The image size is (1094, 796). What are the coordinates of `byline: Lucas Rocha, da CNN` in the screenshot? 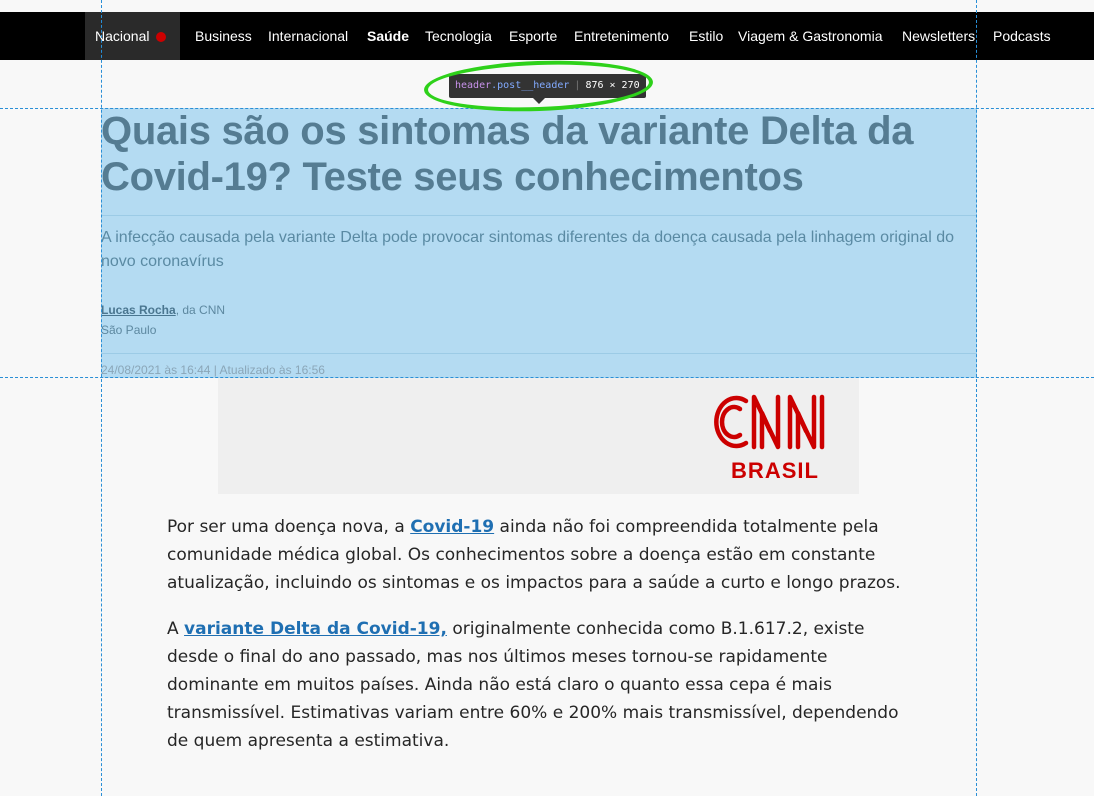 It's located at (163, 310).